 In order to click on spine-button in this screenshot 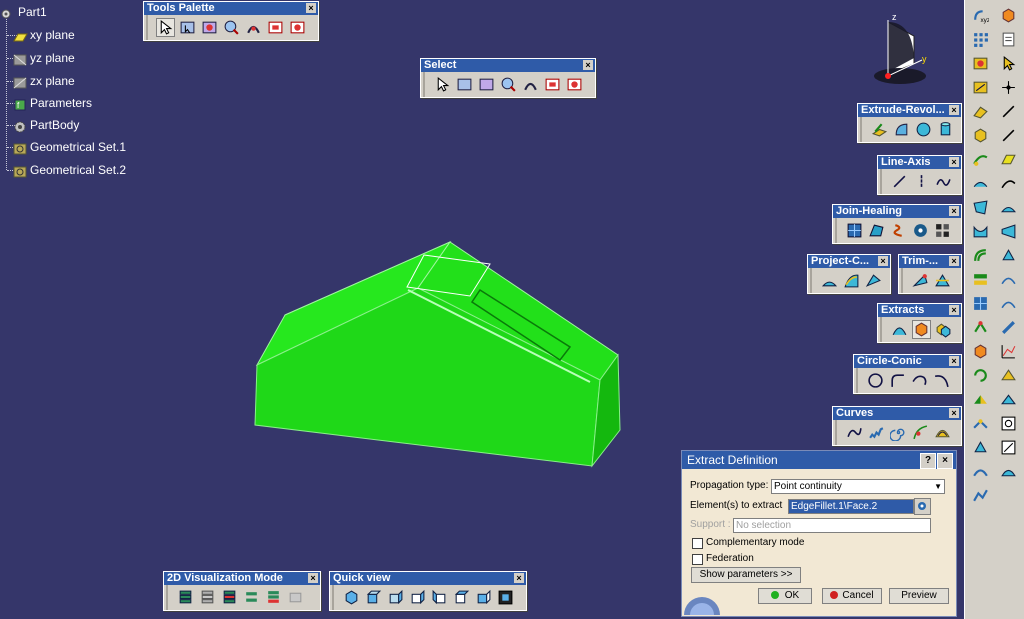, I will do `click(920, 432)`.